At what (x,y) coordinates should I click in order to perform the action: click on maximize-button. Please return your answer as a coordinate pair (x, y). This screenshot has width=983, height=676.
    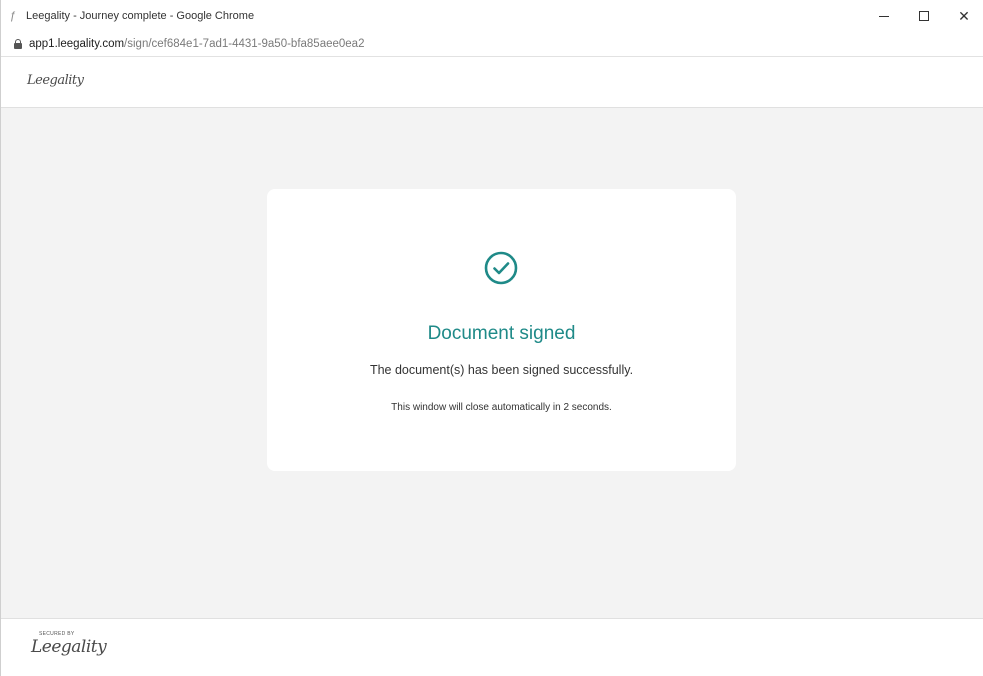
    Looking at the image, I should click on (924, 16).